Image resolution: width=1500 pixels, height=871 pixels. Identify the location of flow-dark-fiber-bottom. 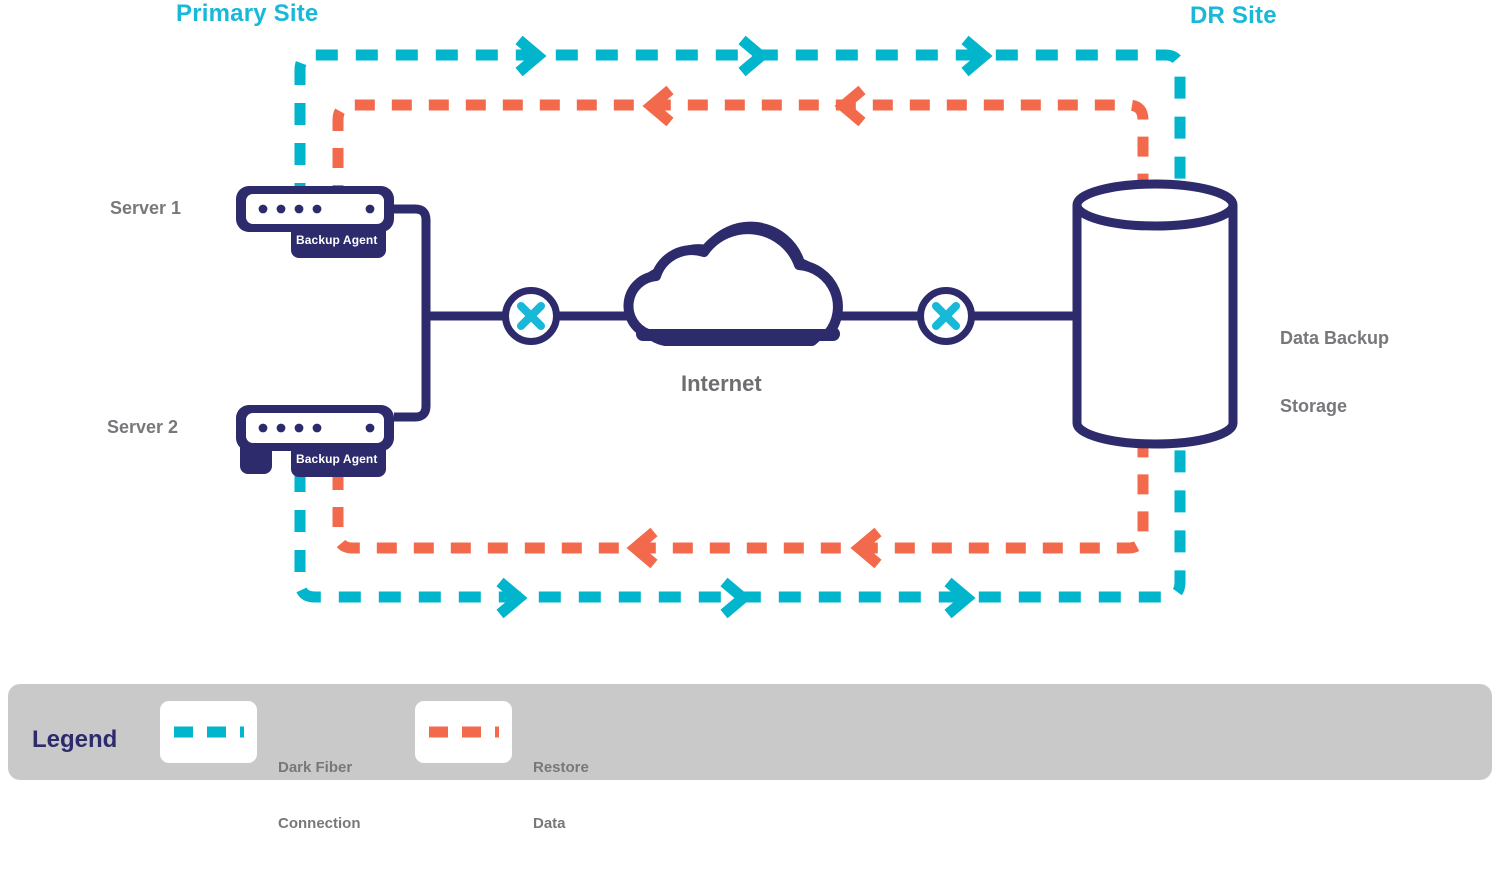
(740, 534).